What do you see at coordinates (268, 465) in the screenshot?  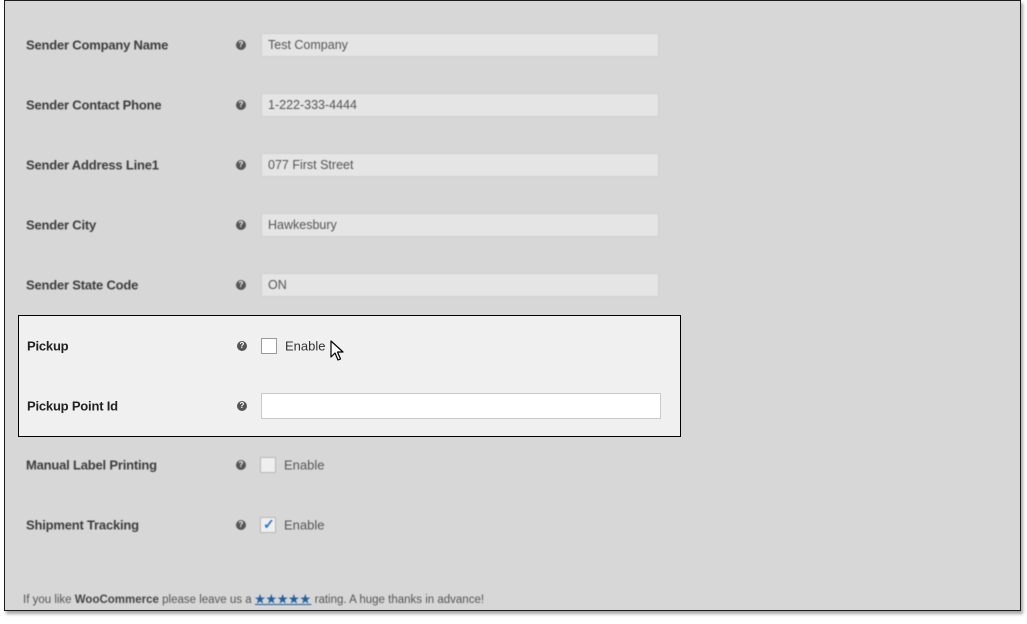 I see `manual-label-printing-checkbox` at bounding box center [268, 465].